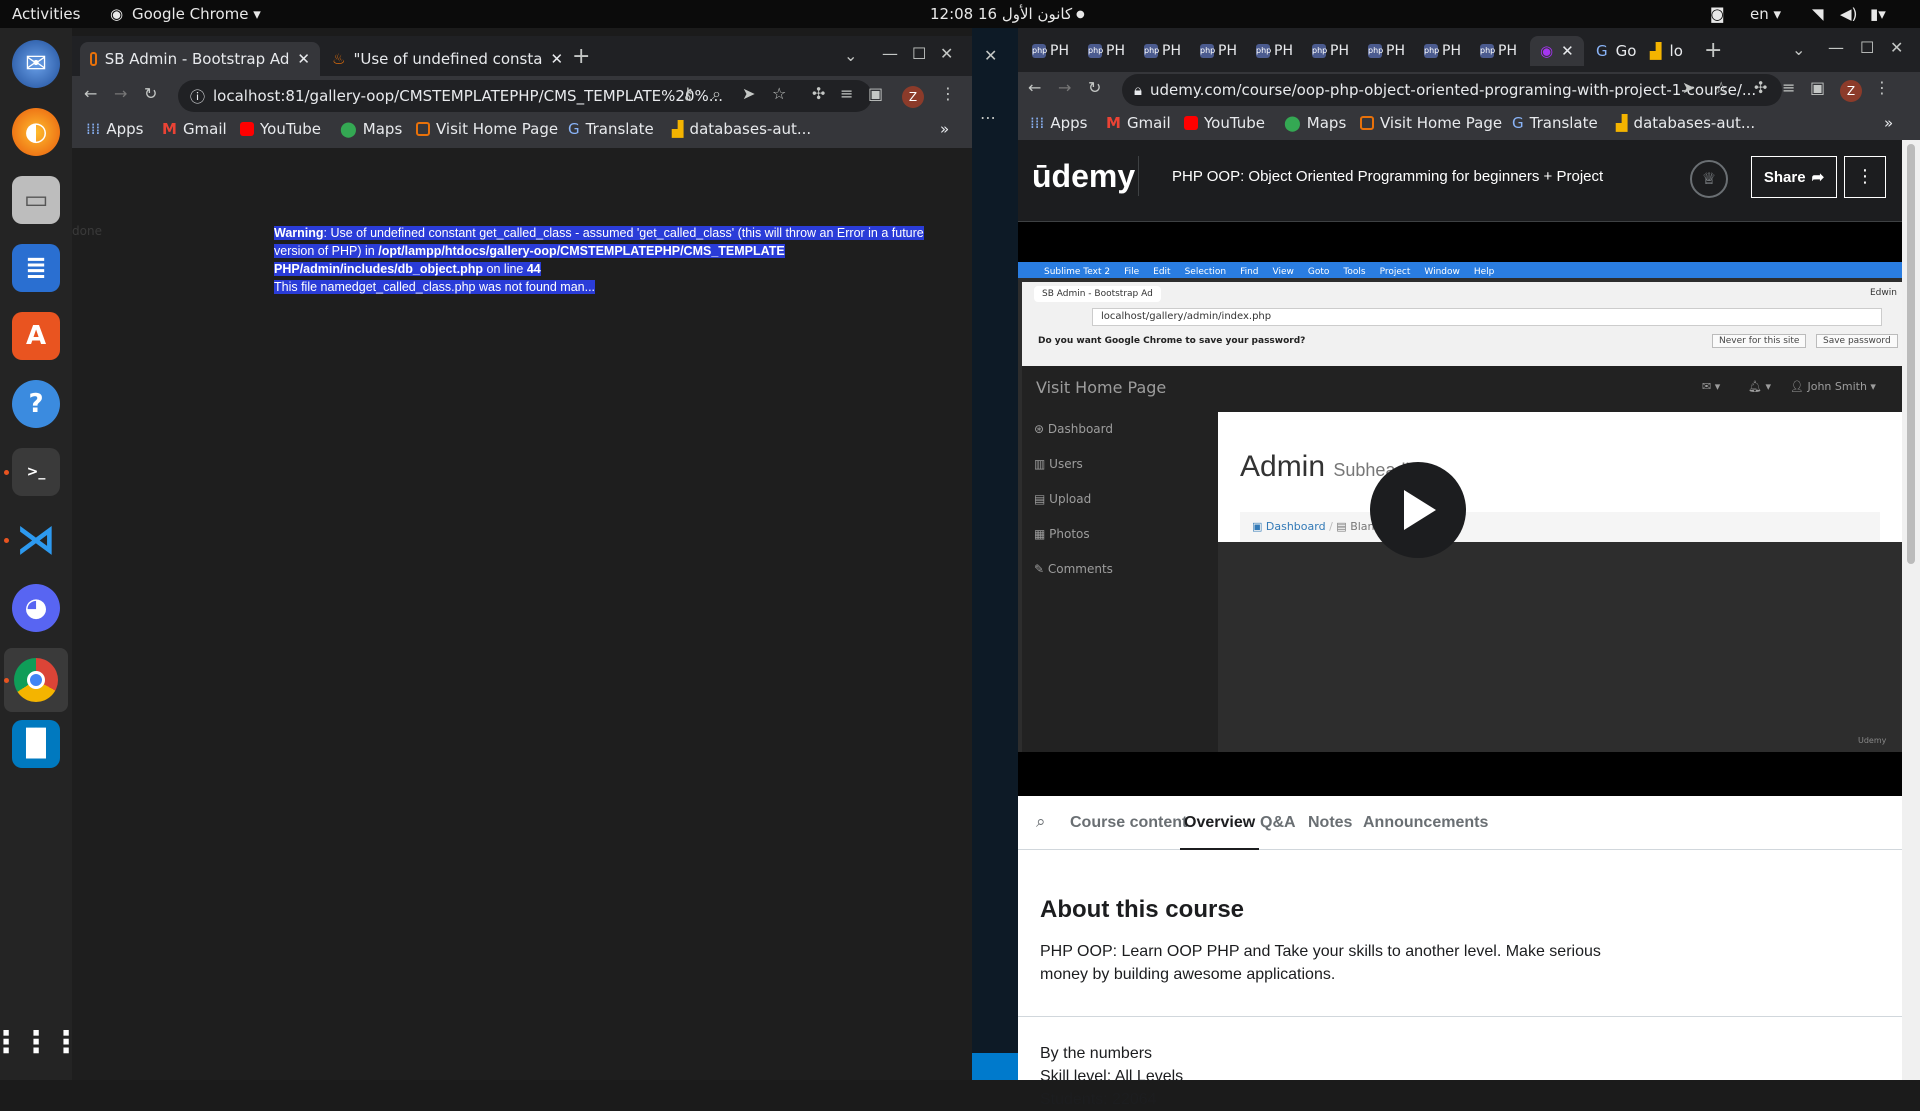 The height and width of the screenshot is (1111, 1920). What do you see at coordinates (36, 336) in the screenshot?
I see `software-center-icon: A` at bounding box center [36, 336].